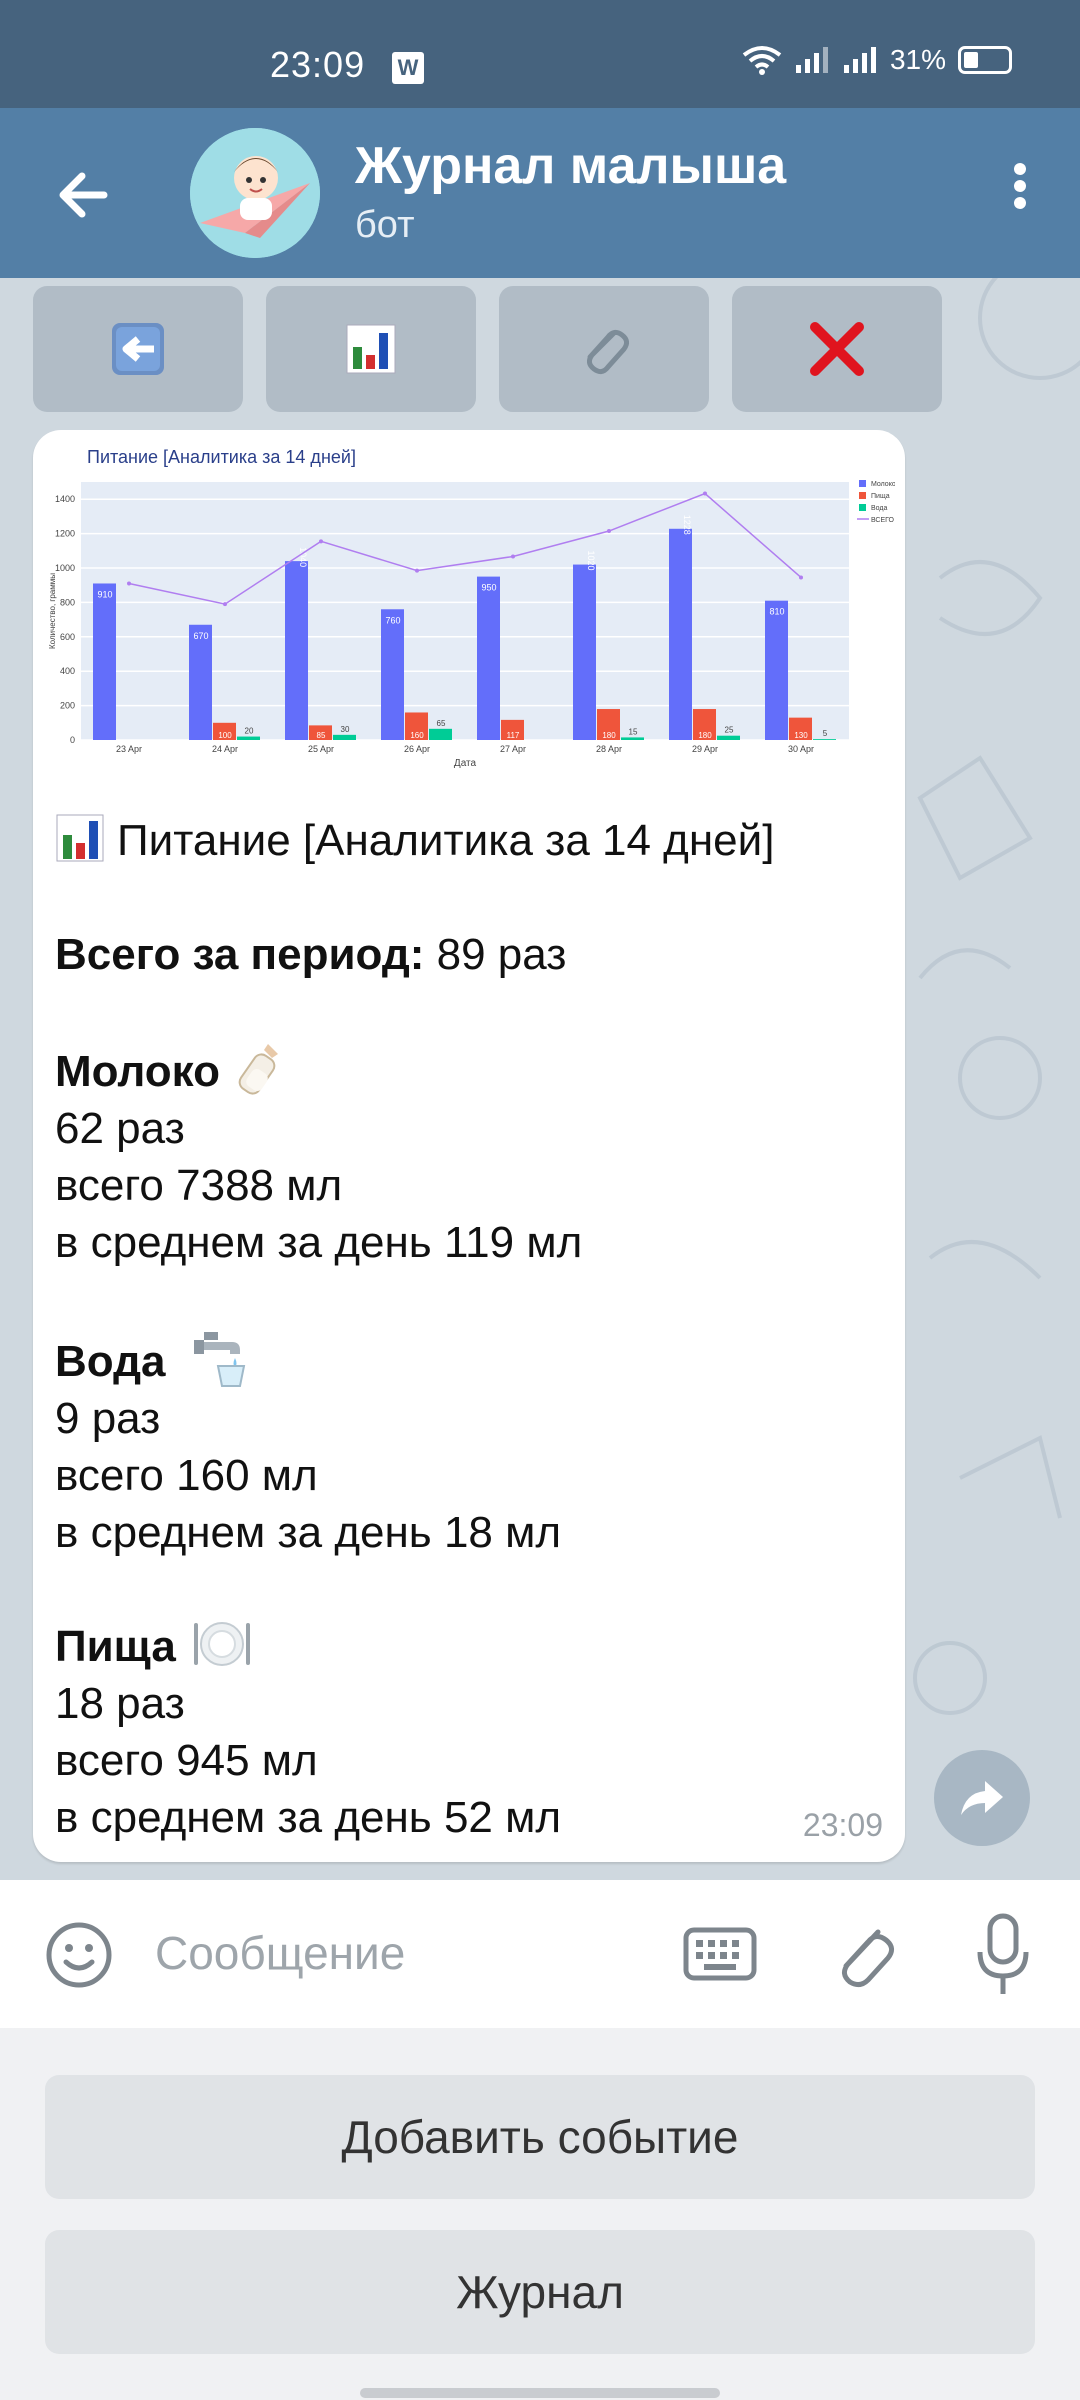  What do you see at coordinates (138, 349) in the screenshot?
I see `inline-back-button` at bounding box center [138, 349].